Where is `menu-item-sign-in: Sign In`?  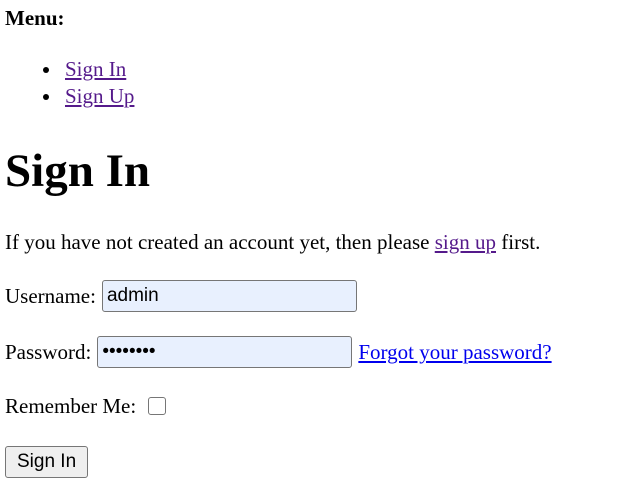 menu-item-sign-in: Sign In is located at coordinates (88, 69).